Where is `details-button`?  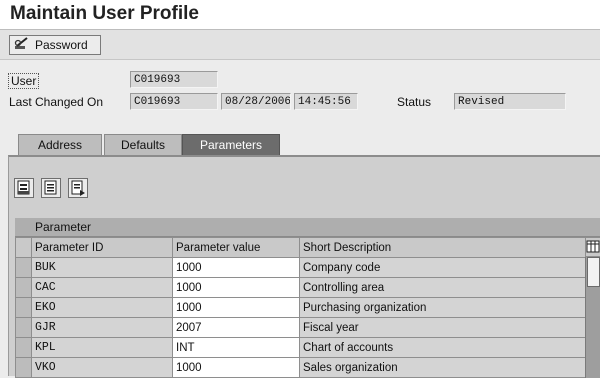 details-button is located at coordinates (78, 188).